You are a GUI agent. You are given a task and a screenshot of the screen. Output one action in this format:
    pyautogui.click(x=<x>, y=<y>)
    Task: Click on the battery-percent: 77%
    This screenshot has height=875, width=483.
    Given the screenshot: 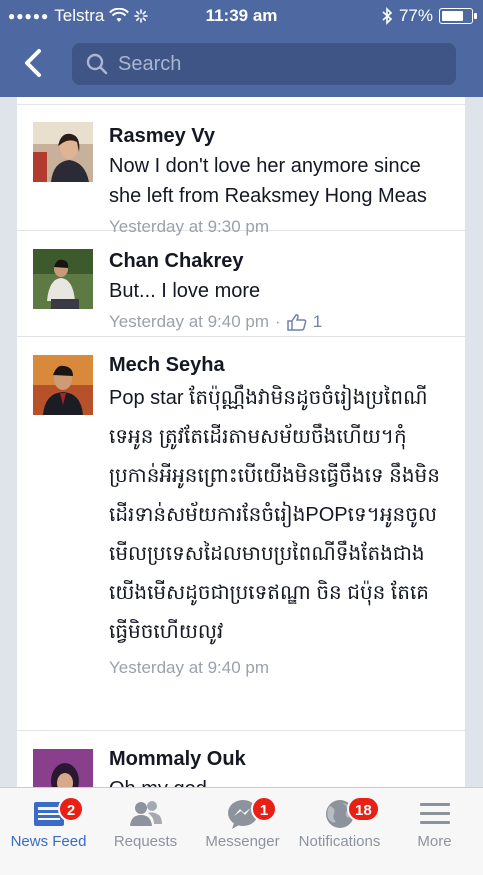 What is the action you would take?
    pyautogui.click(x=415, y=15)
    